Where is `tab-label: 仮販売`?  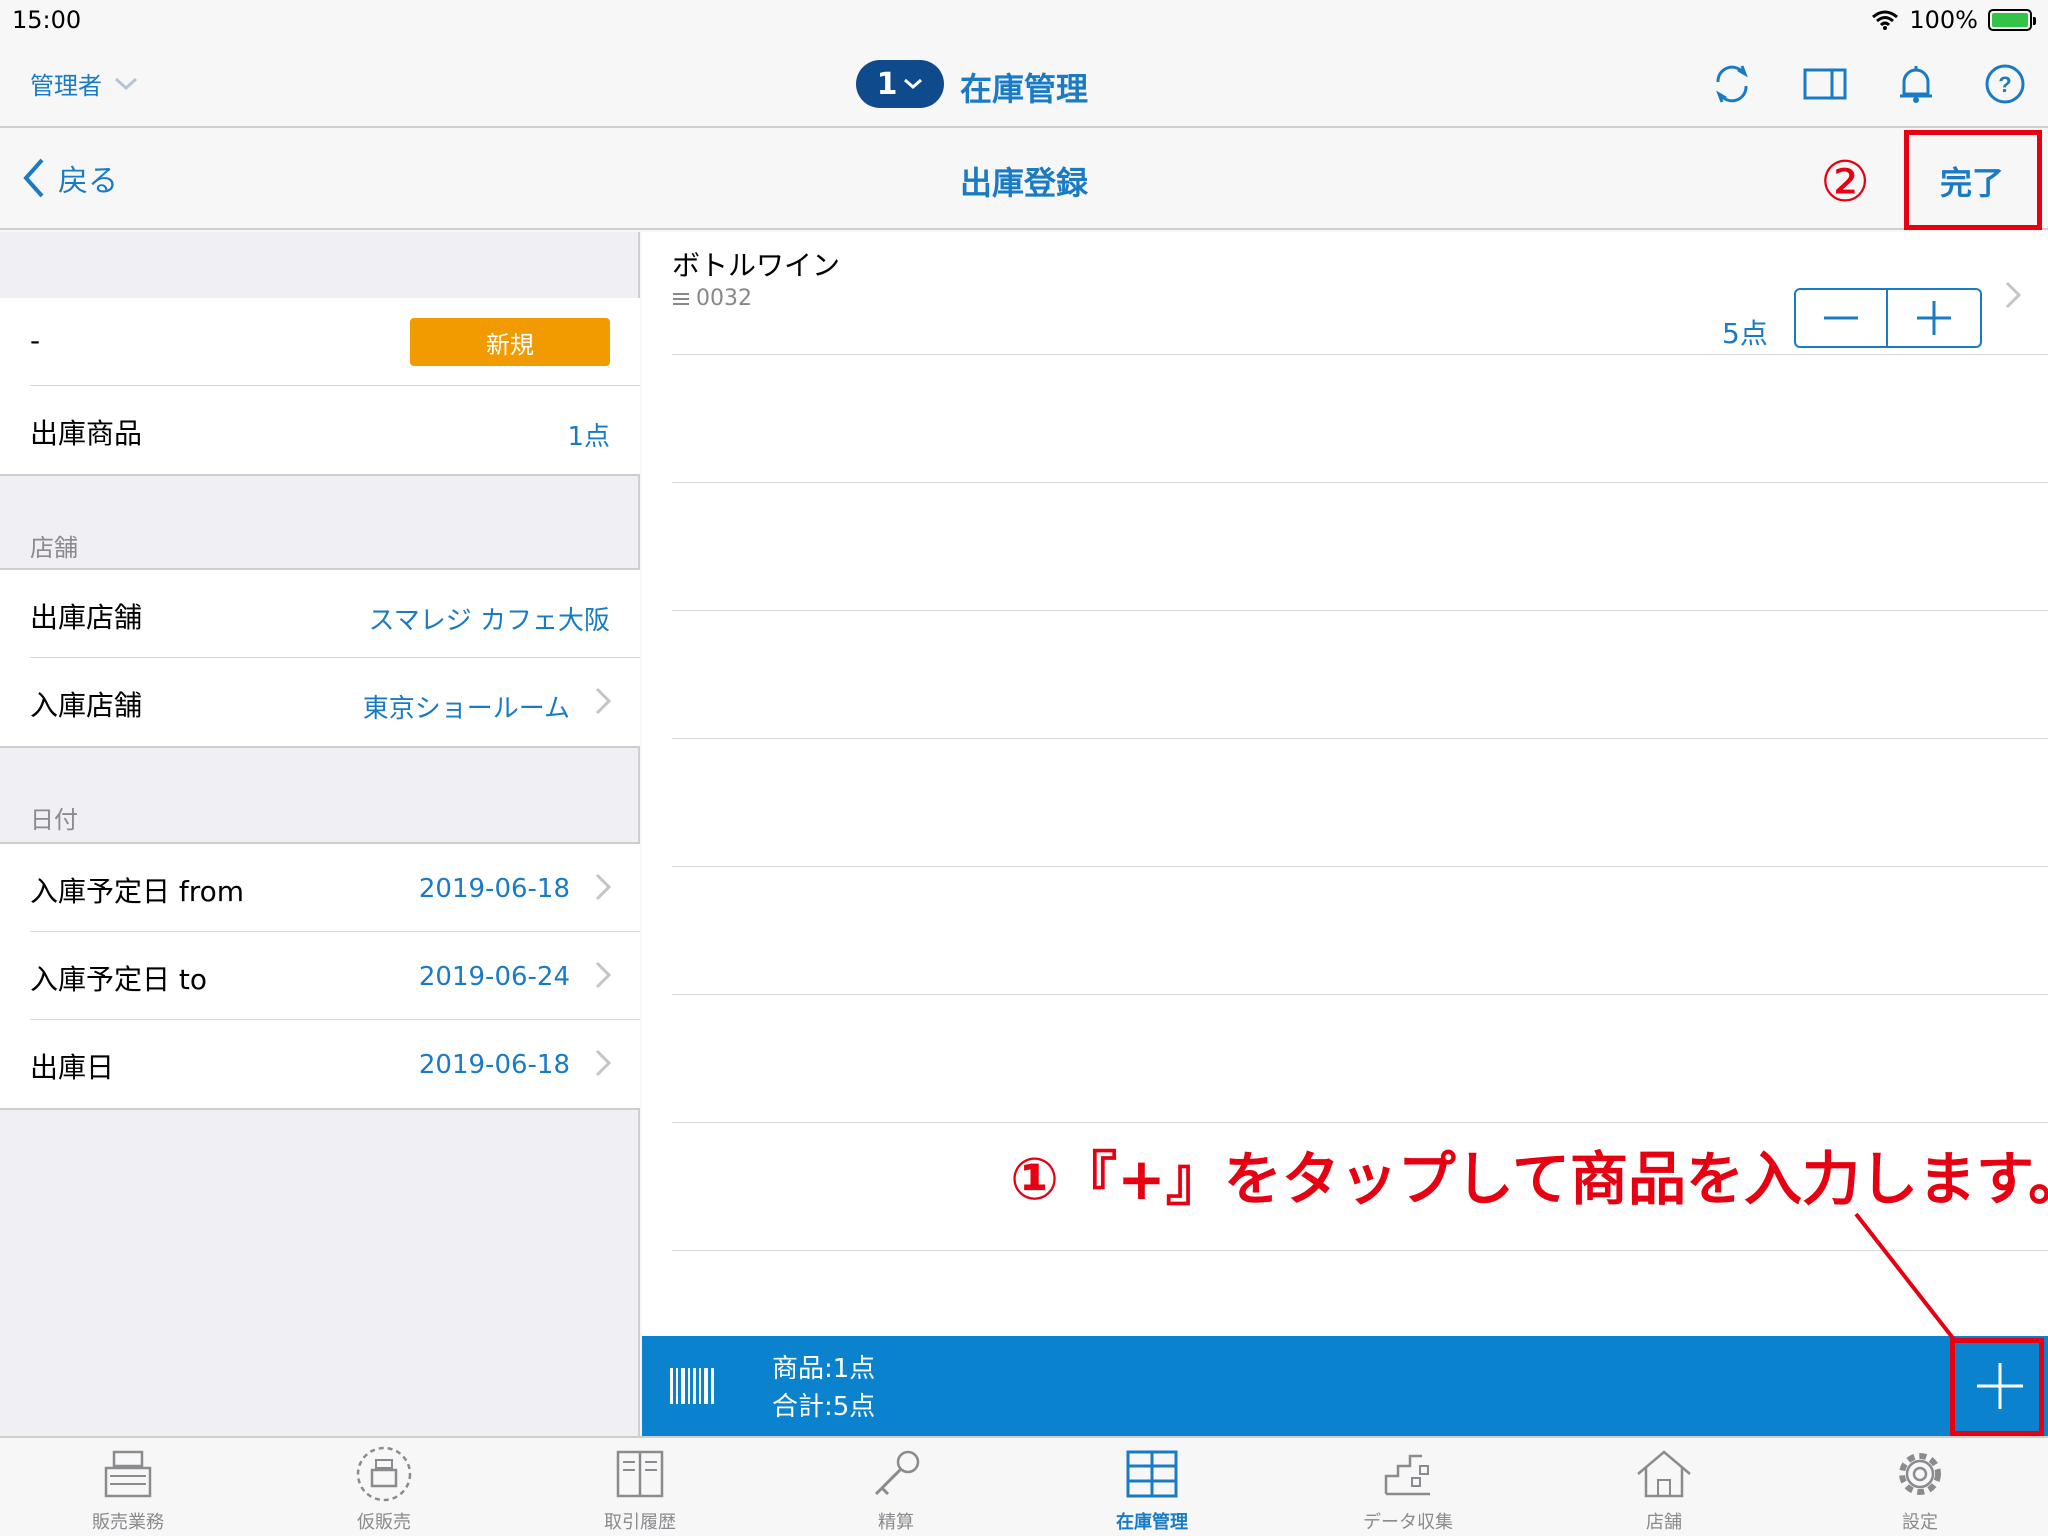
tab-label: 仮販売 is located at coordinates (384, 1522).